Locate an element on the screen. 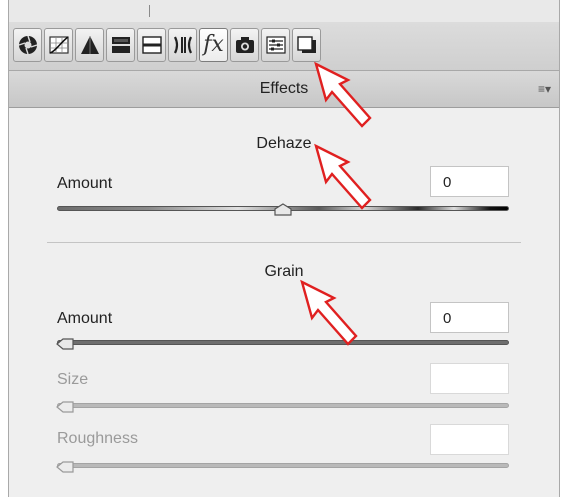 Image resolution: width=566 pixels, height=497 pixels. detail-triangle-icon is located at coordinates (89, 45).